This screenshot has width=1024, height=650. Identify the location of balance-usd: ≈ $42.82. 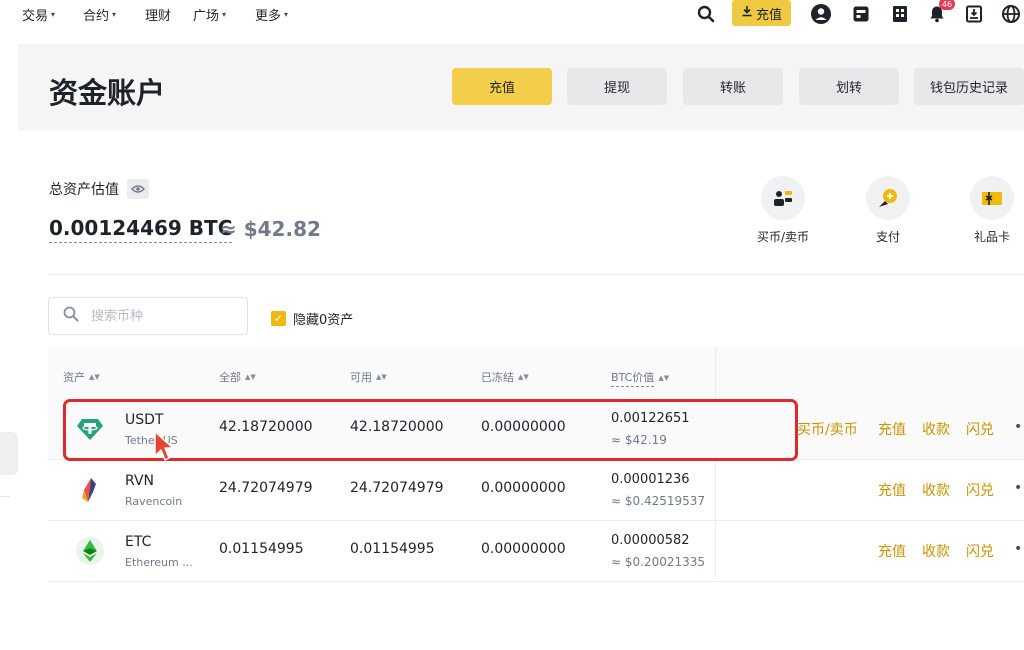
(270, 229).